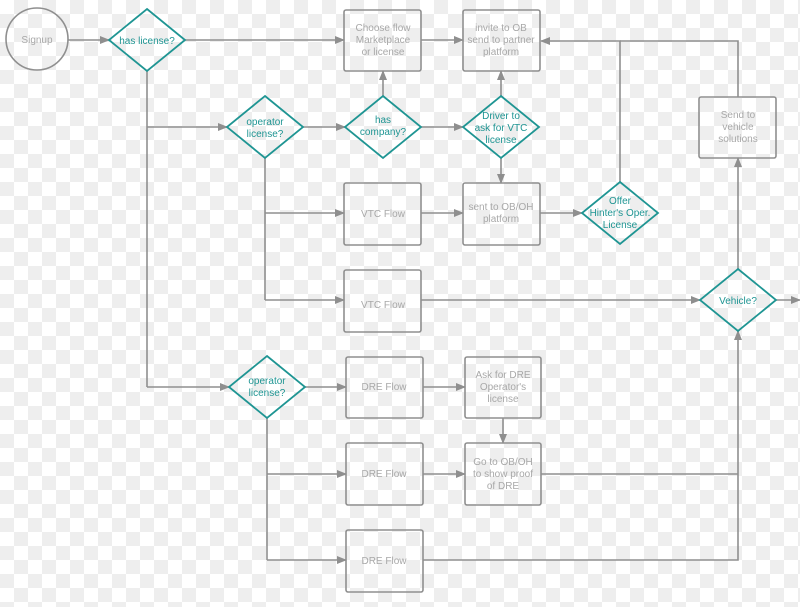  I want to click on svg-text:invite to OBsend to partnerpla: invite to OB send to partner platform, so click(501, 40).